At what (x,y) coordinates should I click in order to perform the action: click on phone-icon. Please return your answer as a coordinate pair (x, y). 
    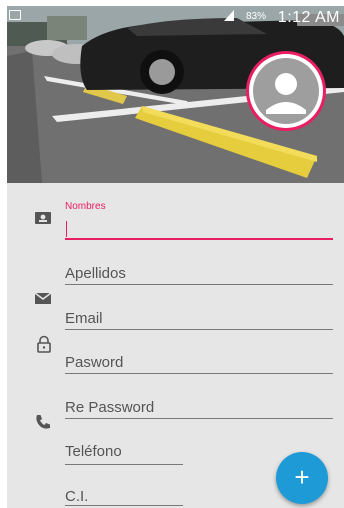
    Looking at the image, I should click on (43, 422).